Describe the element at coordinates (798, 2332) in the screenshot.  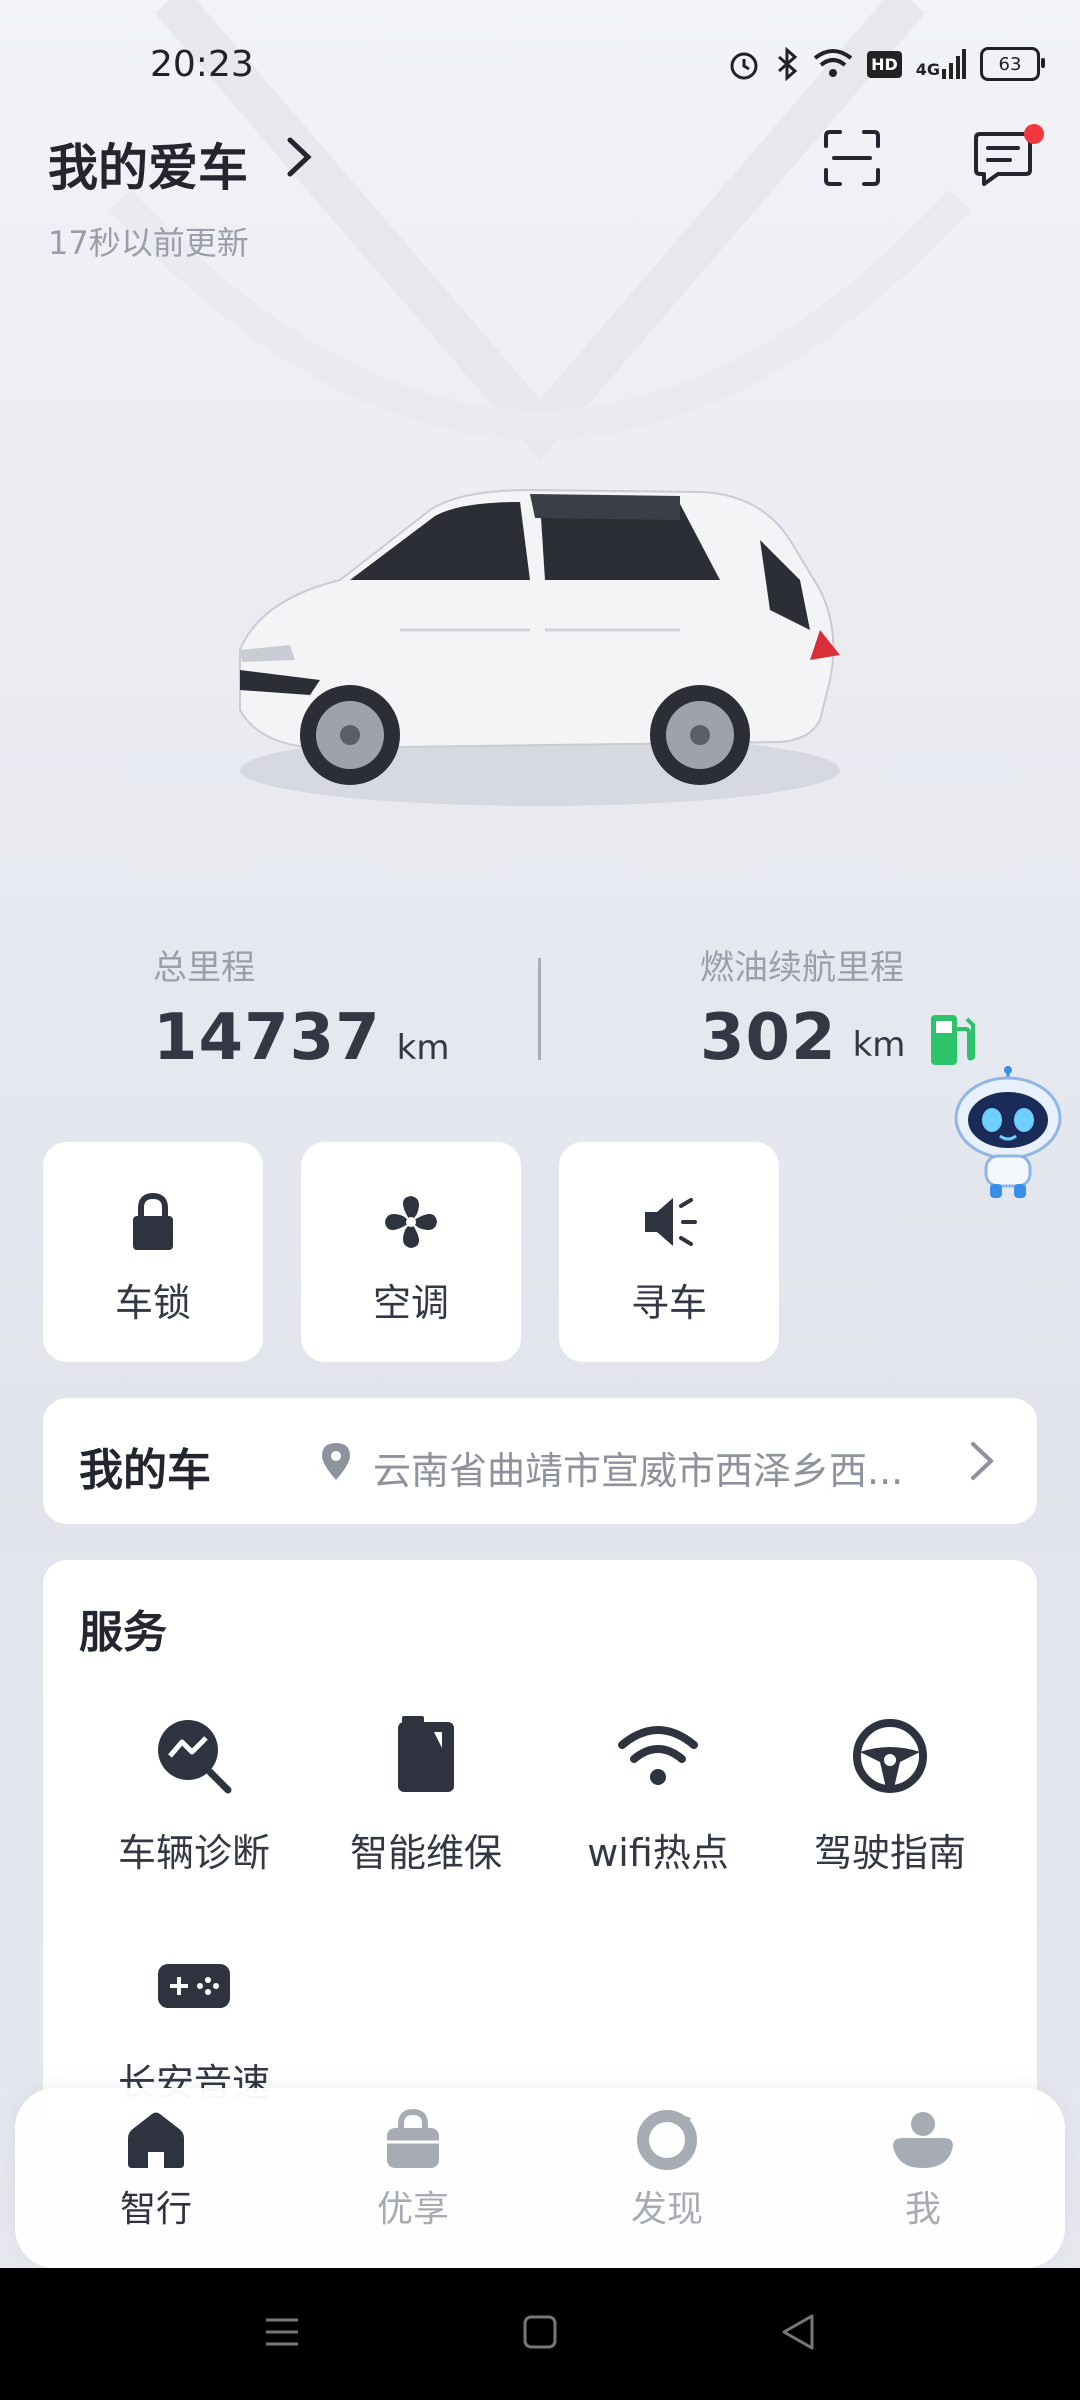
I see `back-icon` at that location.